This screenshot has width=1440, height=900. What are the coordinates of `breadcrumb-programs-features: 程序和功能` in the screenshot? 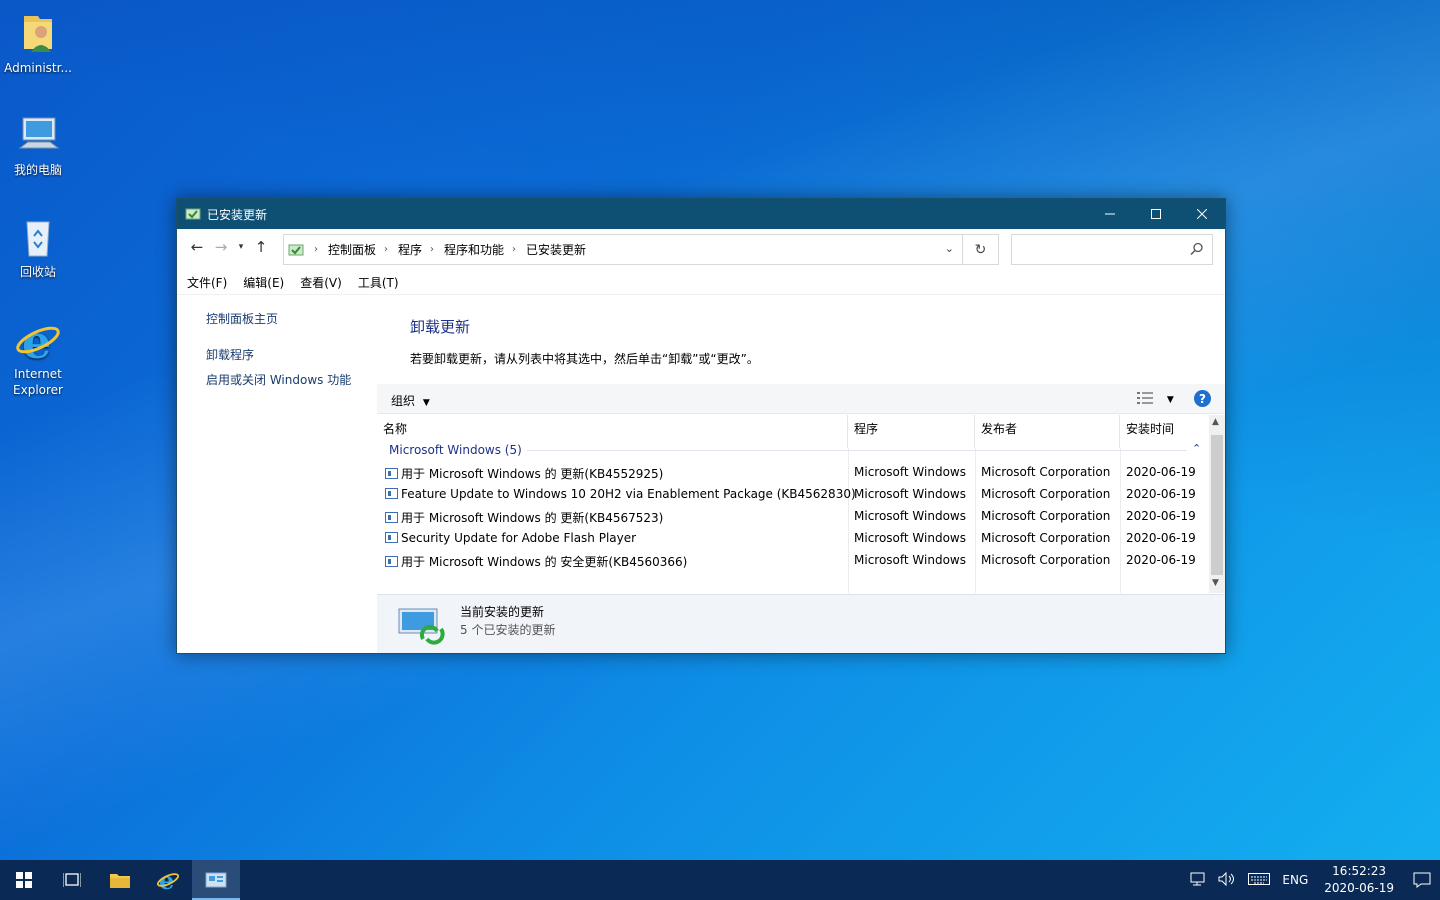 It's located at (474, 249).